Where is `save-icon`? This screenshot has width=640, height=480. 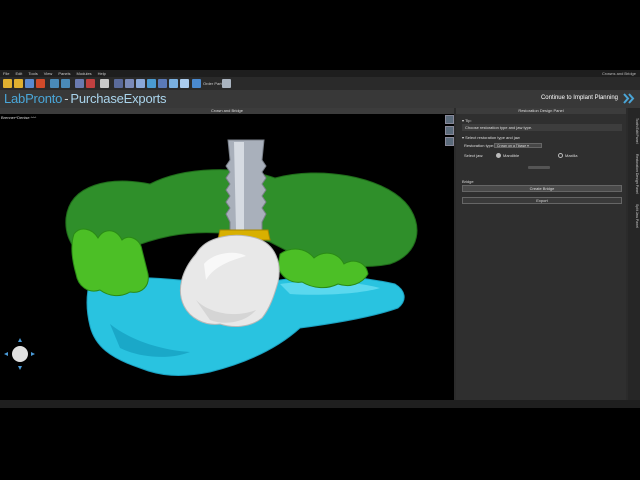
save-icon is located at coordinates (29, 83).